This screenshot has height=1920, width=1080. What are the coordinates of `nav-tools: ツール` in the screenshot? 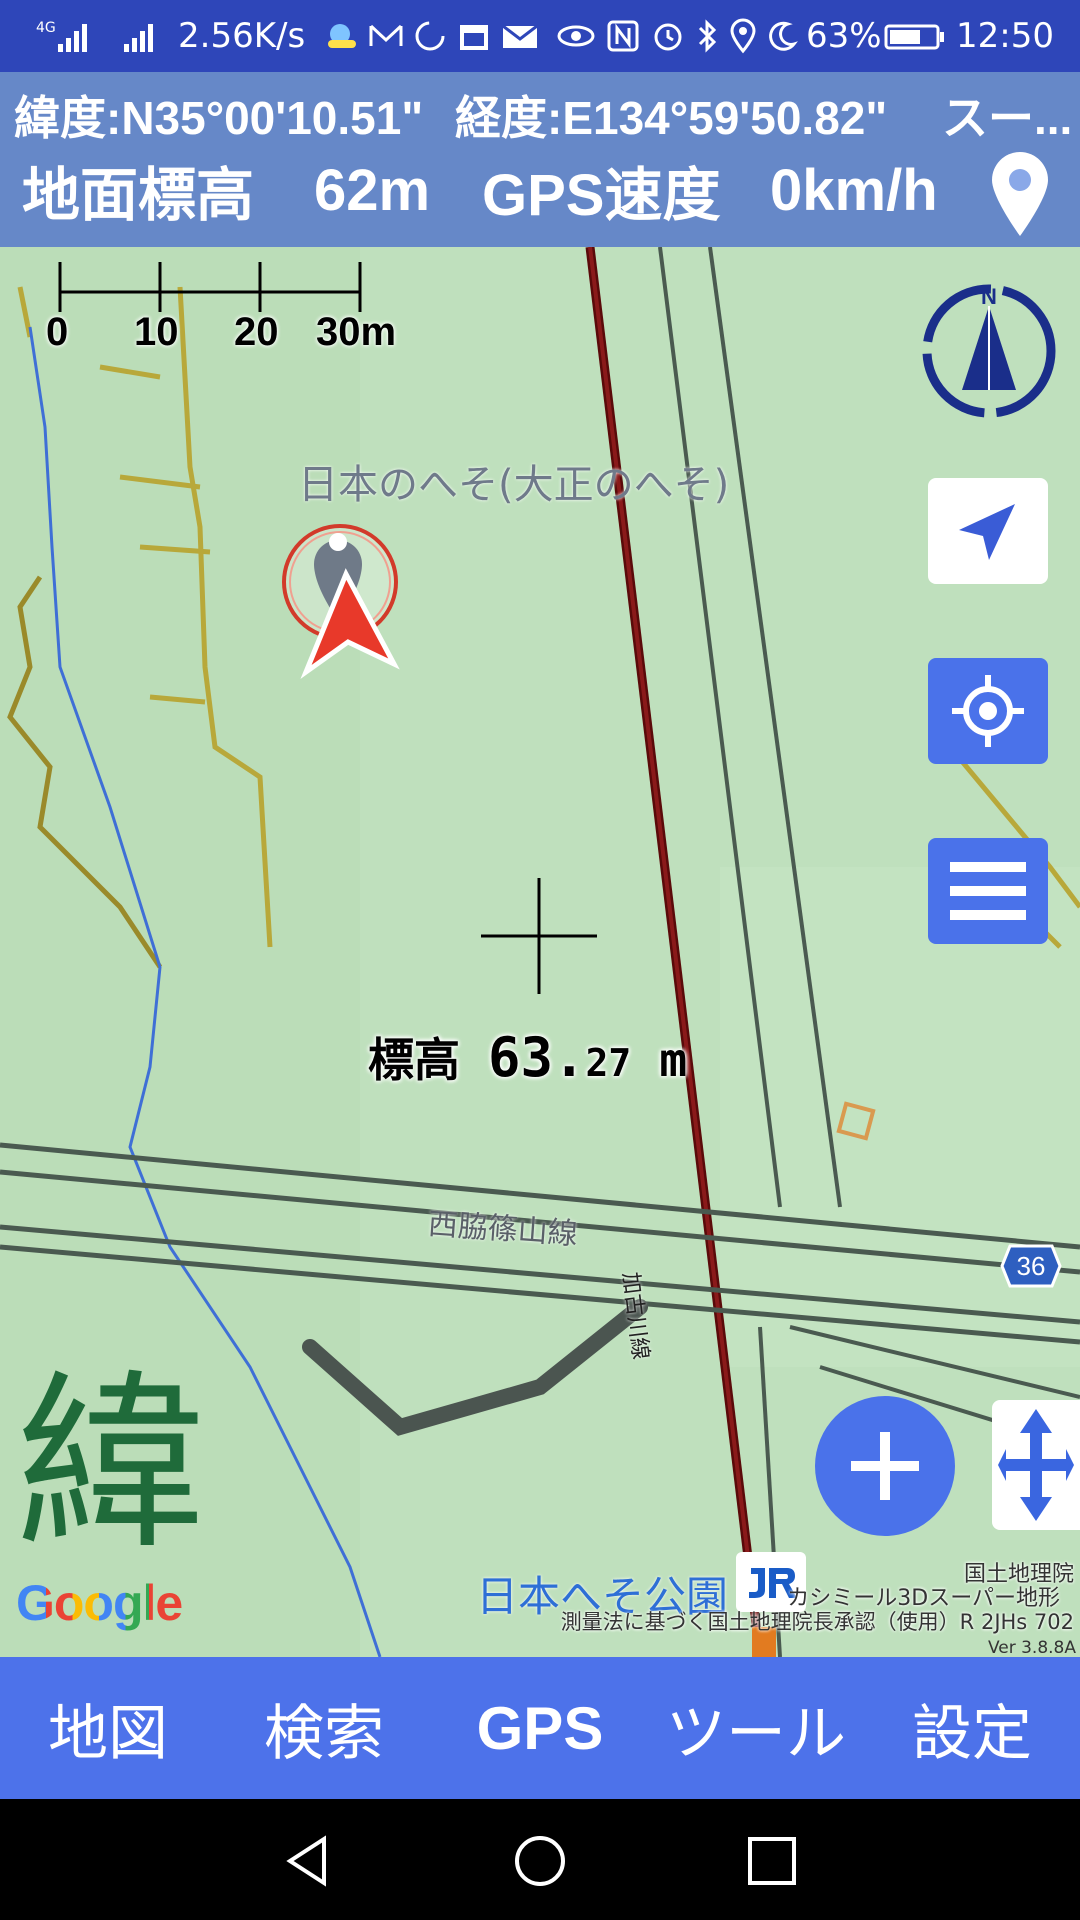 It's located at (756, 1728).